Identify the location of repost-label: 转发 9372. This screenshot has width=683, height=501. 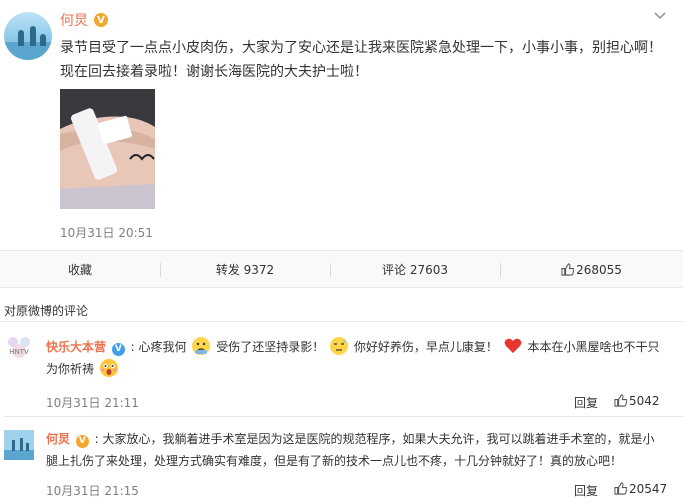
(245, 270).